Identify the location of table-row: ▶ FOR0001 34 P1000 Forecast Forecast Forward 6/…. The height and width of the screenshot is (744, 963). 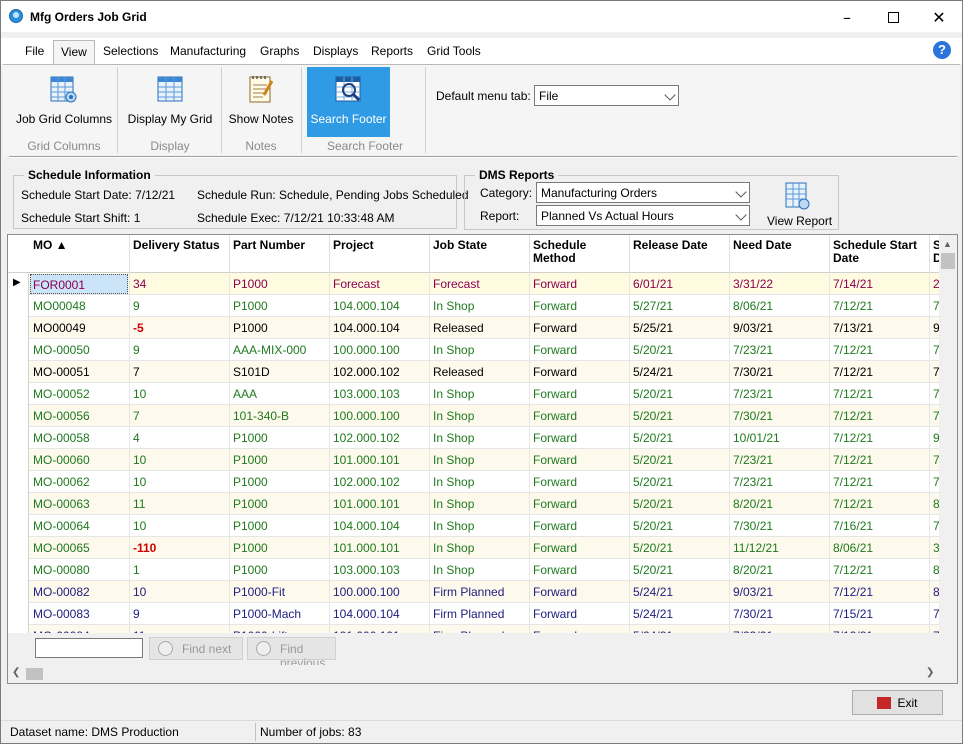
(478, 284).